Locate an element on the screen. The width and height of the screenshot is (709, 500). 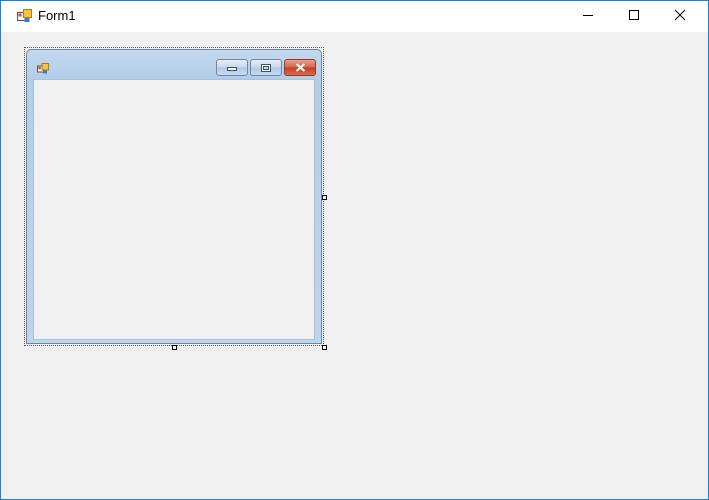
child-close-button is located at coordinates (300, 67).